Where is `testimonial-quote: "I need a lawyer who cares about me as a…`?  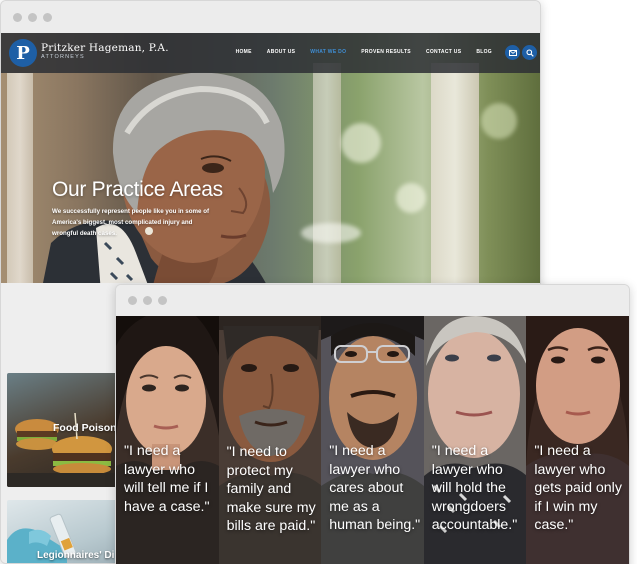 testimonial-quote: "I need a lawyer who cares about me as a… is located at coordinates (375, 488).